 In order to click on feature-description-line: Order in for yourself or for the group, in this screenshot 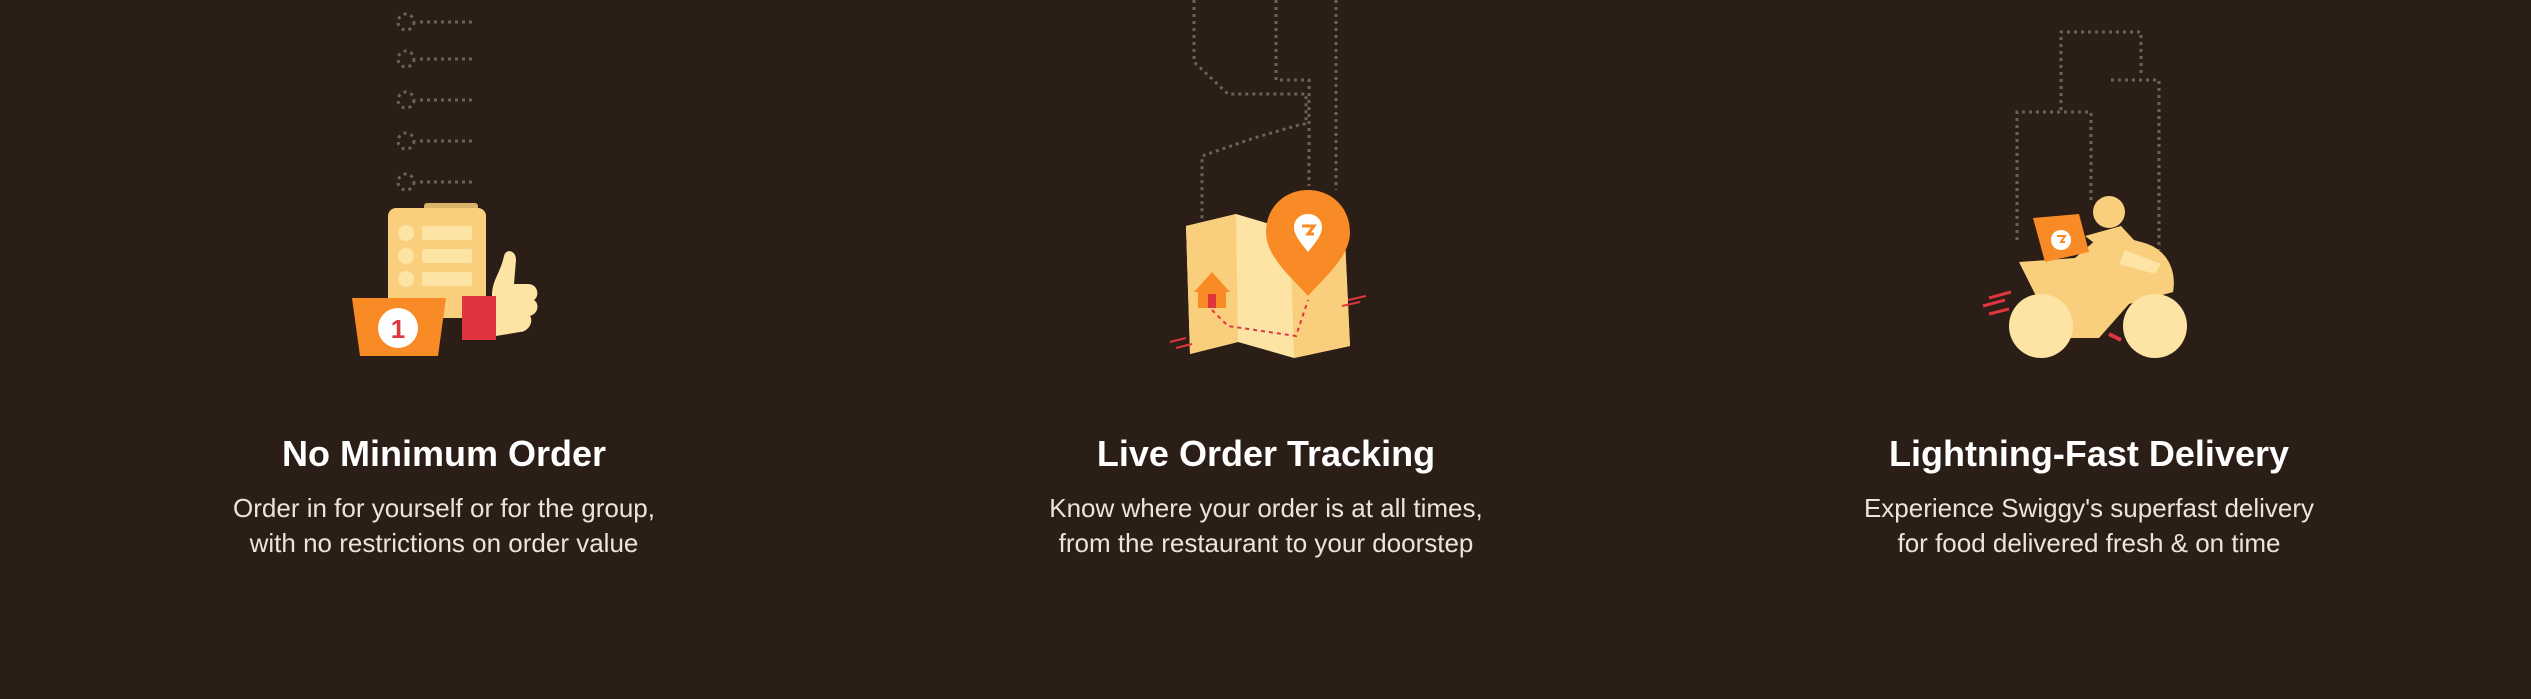, I will do `click(444, 508)`.